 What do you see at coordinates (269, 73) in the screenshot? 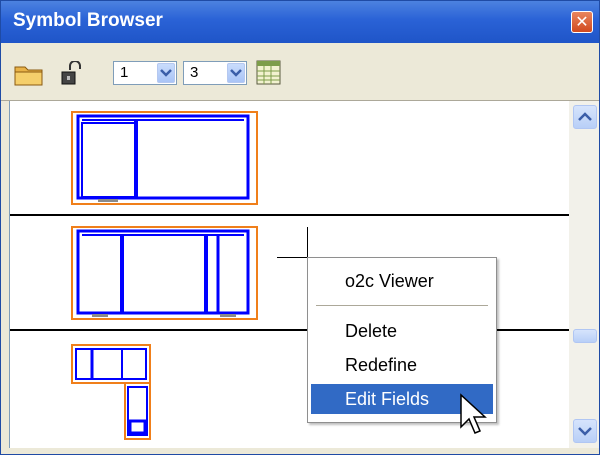
I see `table-icon` at bounding box center [269, 73].